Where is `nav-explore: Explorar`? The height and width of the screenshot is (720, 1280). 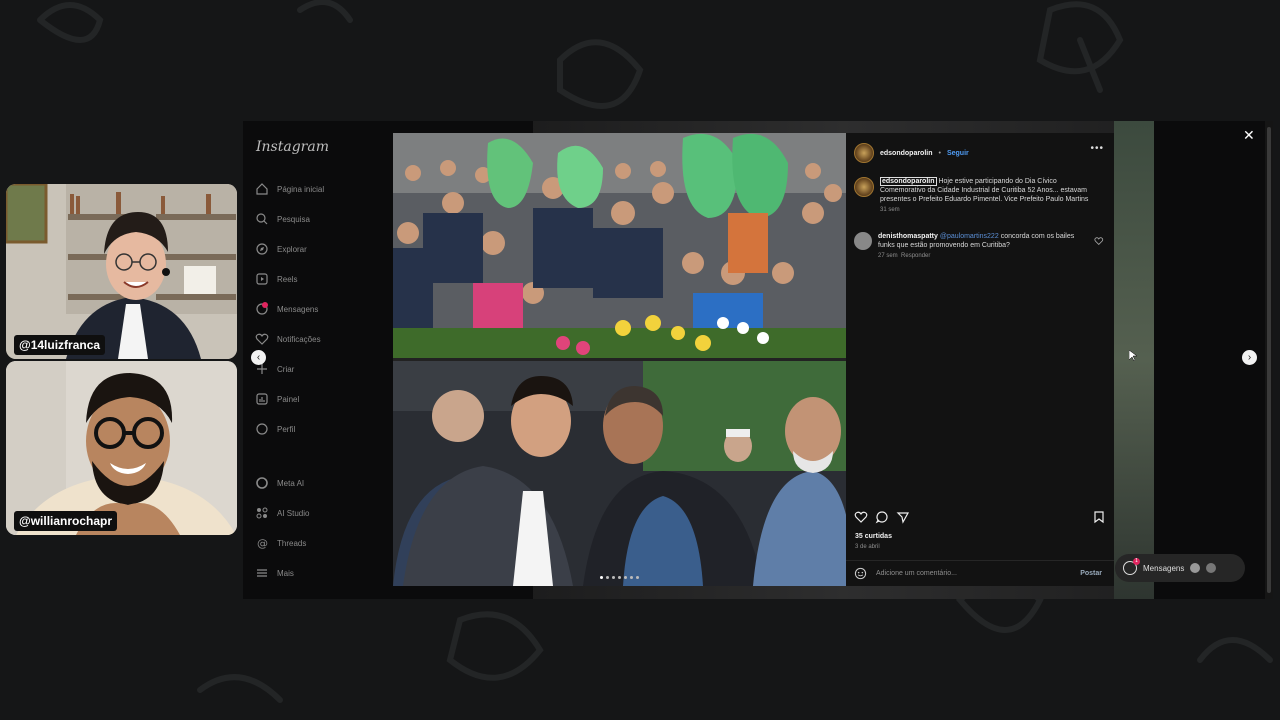 nav-explore: Explorar is located at coordinates (281, 249).